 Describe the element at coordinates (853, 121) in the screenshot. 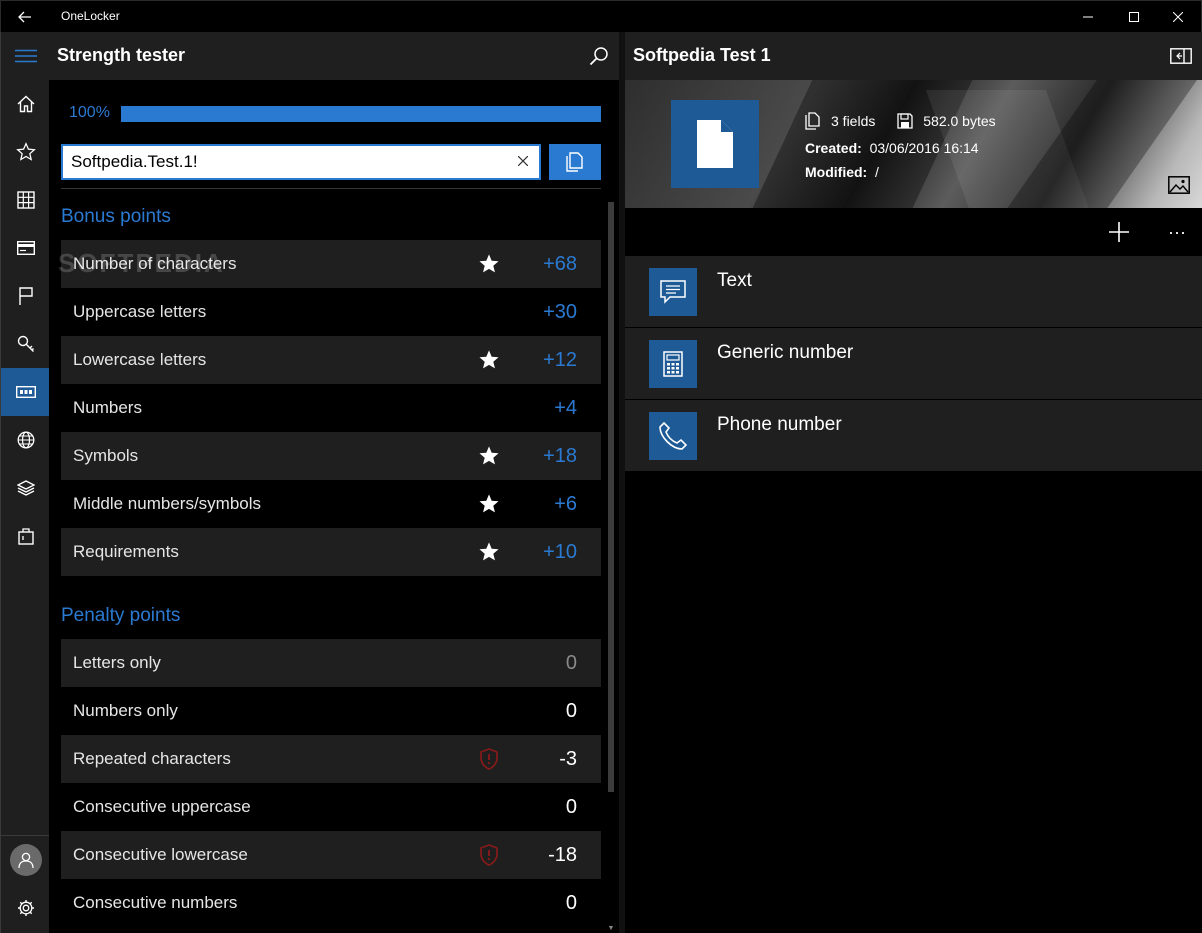

I see `fields-count: 3 fields` at that location.